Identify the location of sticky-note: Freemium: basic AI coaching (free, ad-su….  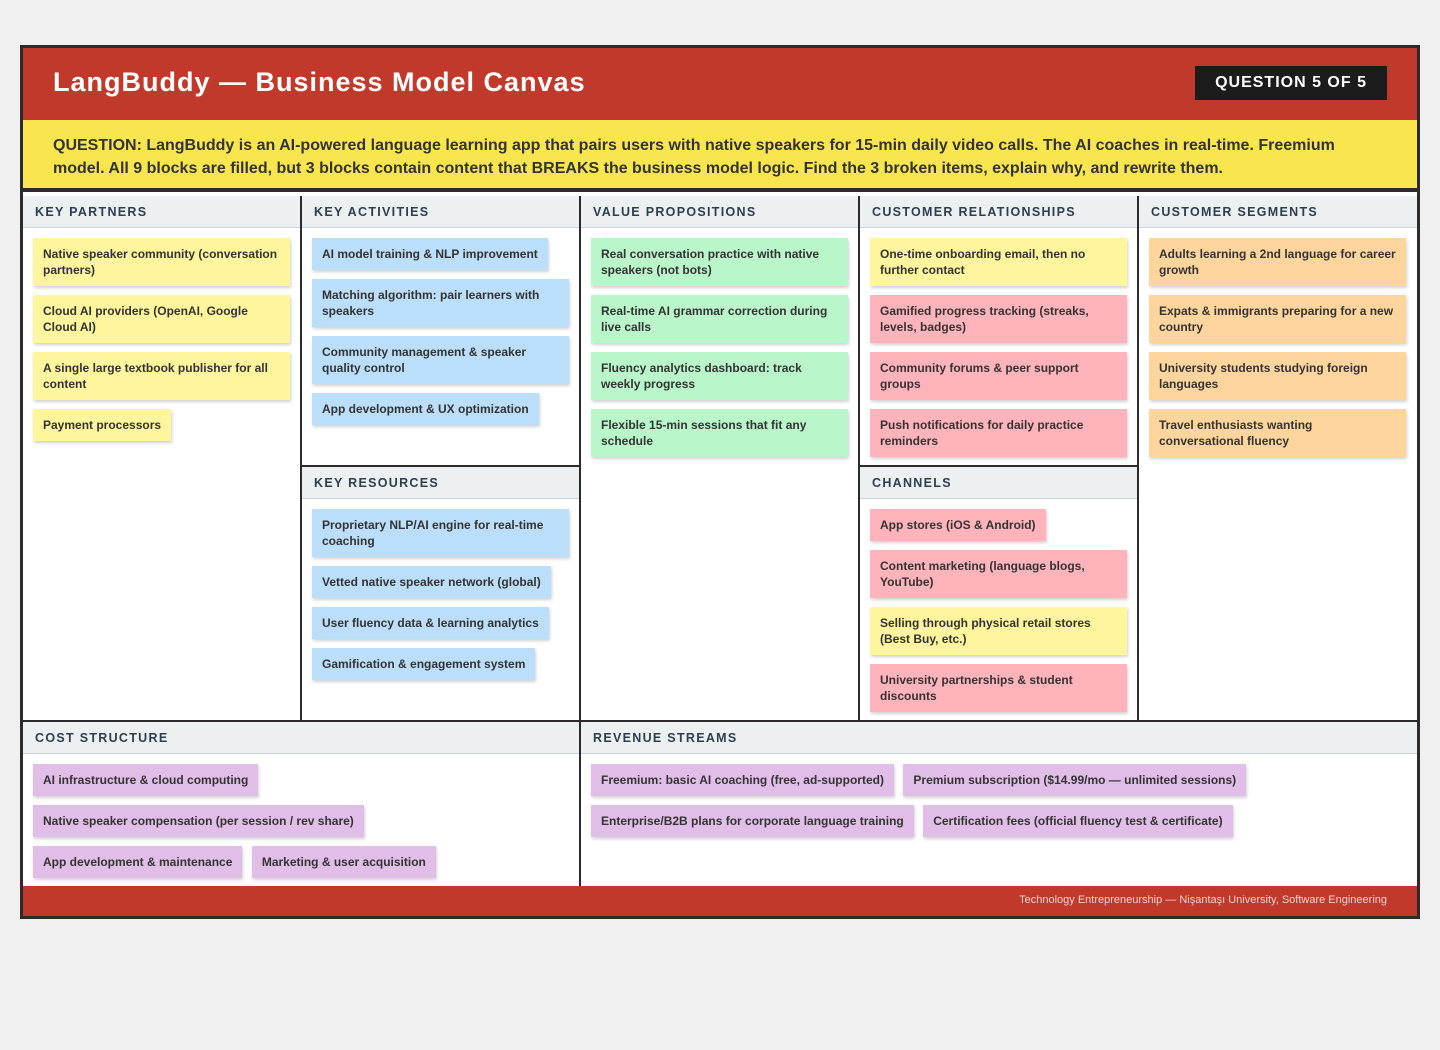
(742, 780).